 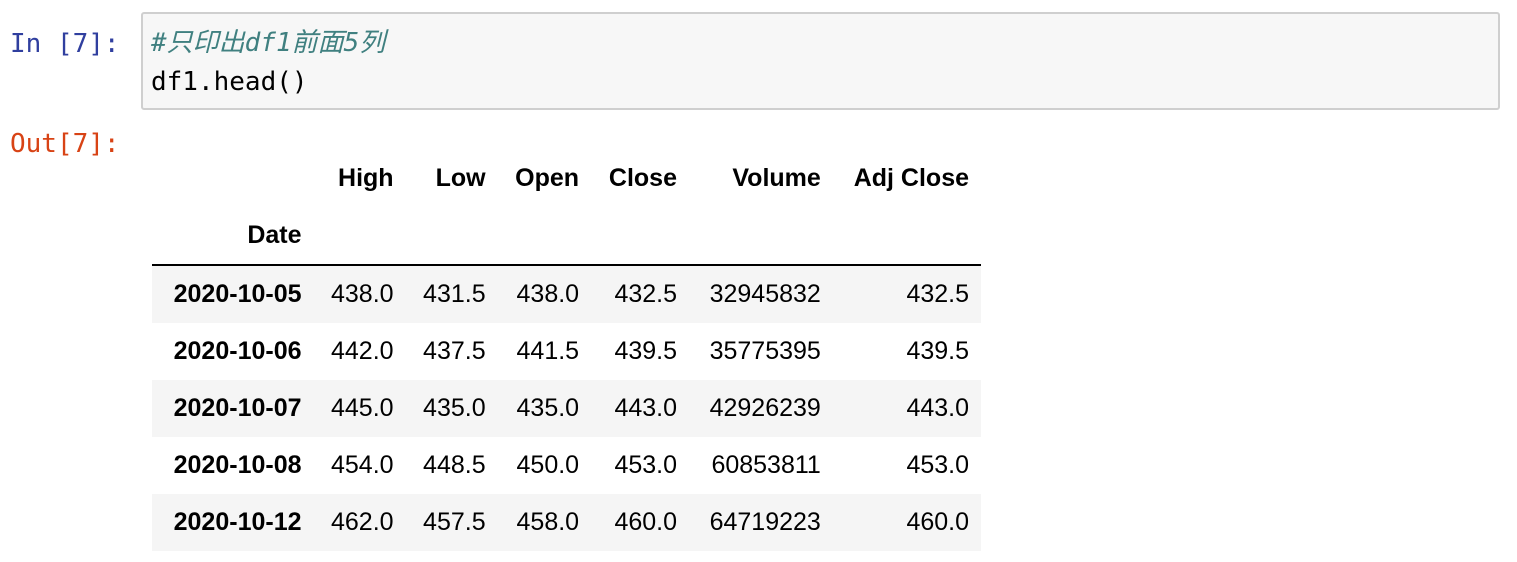 I want to click on row-index-date: 2020-10-05, so click(x=237, y=294).